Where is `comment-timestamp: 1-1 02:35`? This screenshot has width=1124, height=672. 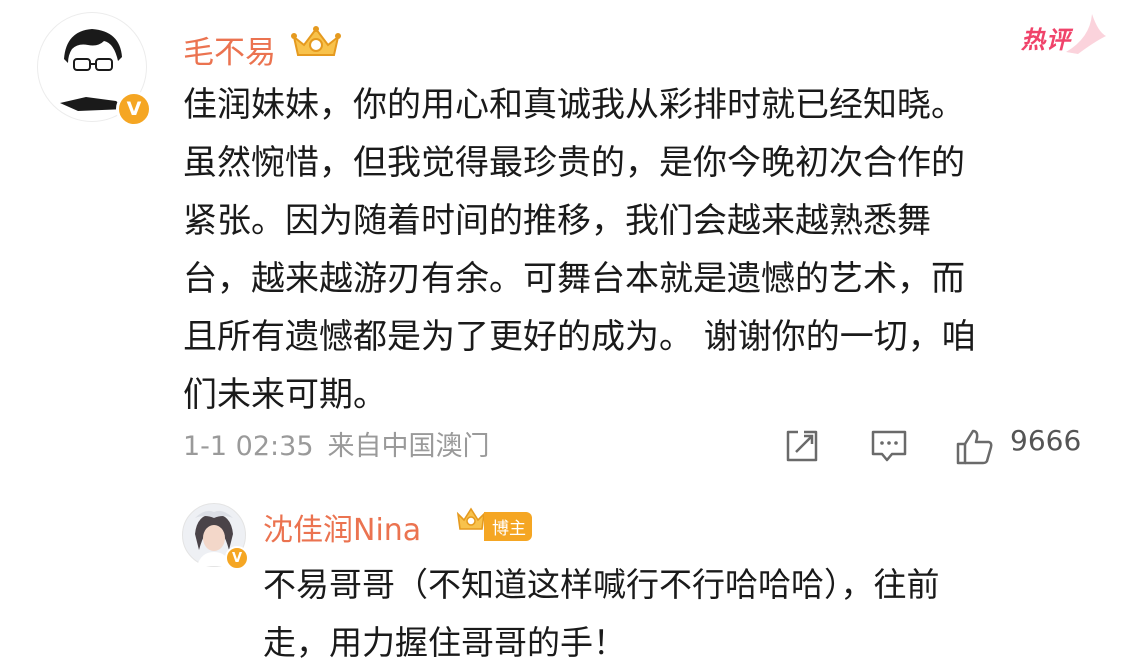 comment-timestamp: 1-1 02:35 is located at coordinates (248, 446).